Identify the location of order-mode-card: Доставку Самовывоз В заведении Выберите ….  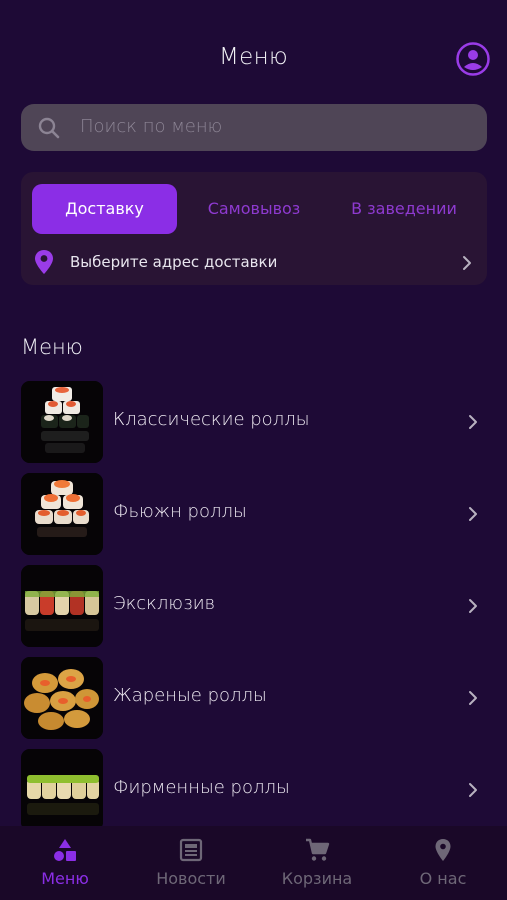
(254, 228).